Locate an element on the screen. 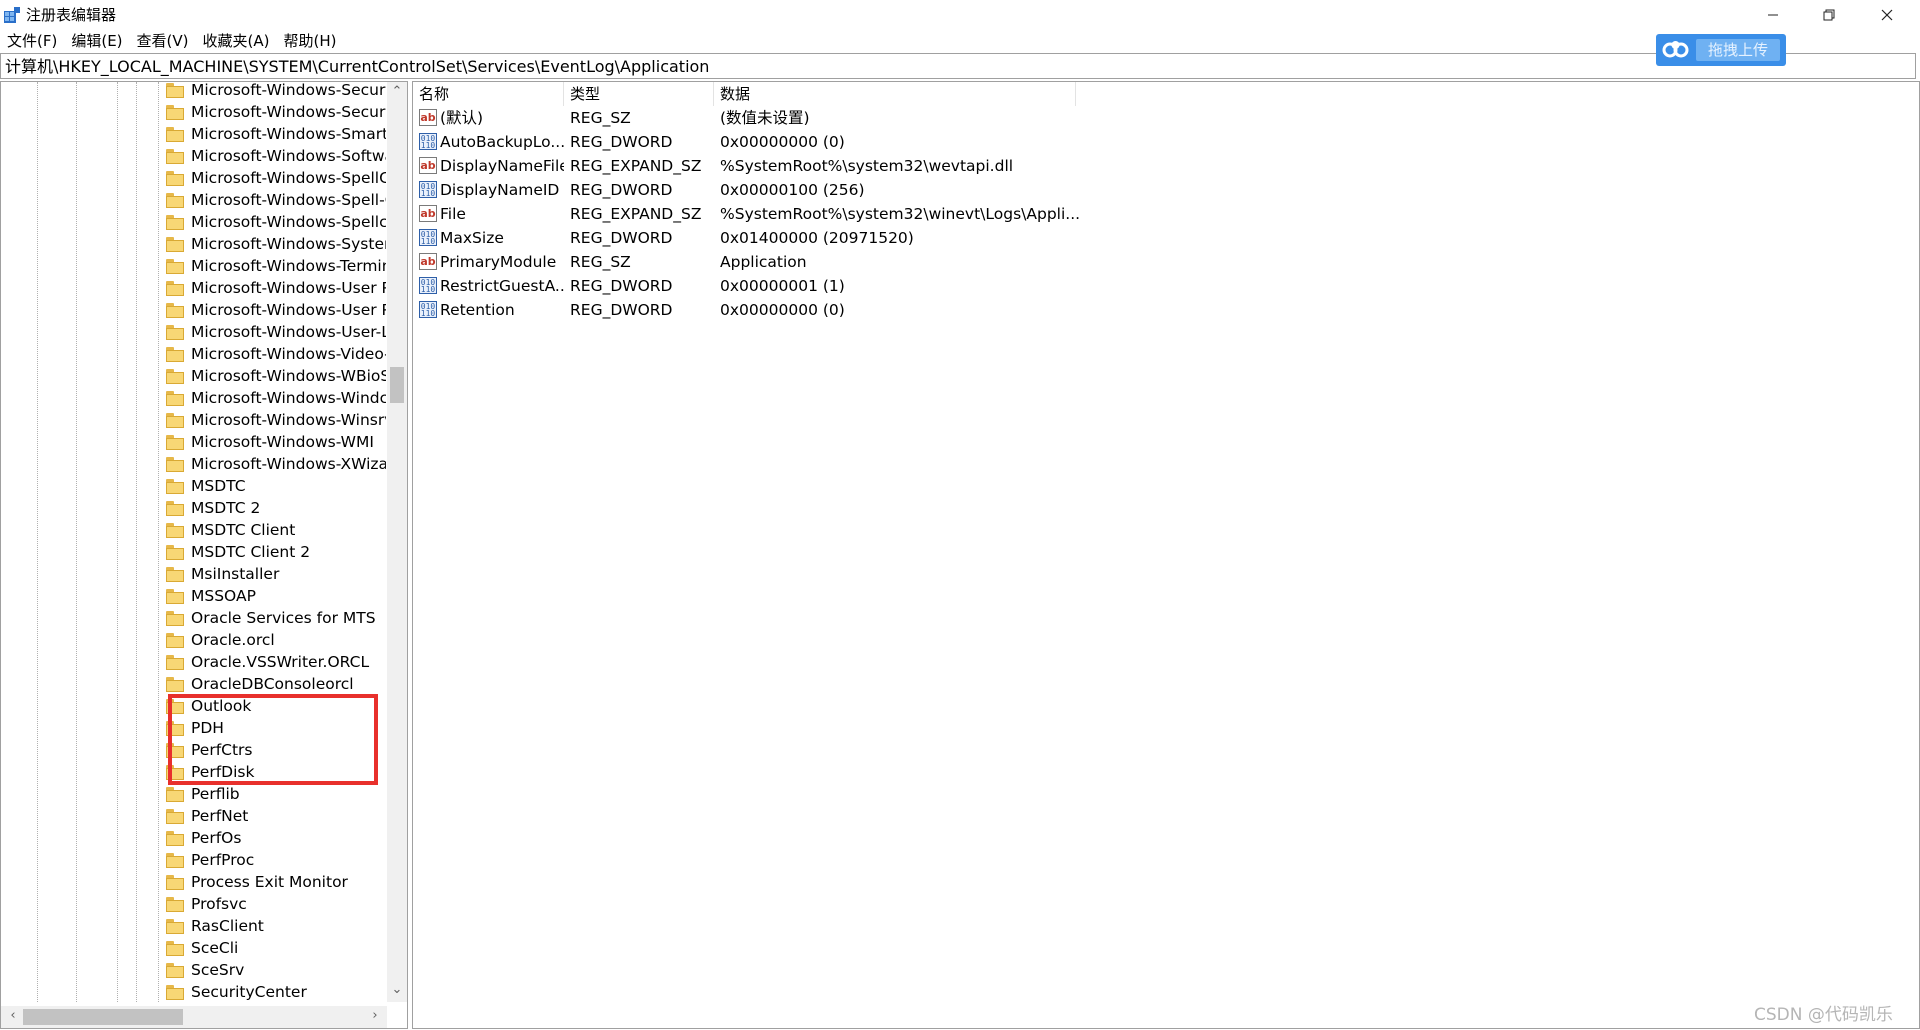  scroll-down-arrow-icon: ⌄ is located at coordinates (397, 989).